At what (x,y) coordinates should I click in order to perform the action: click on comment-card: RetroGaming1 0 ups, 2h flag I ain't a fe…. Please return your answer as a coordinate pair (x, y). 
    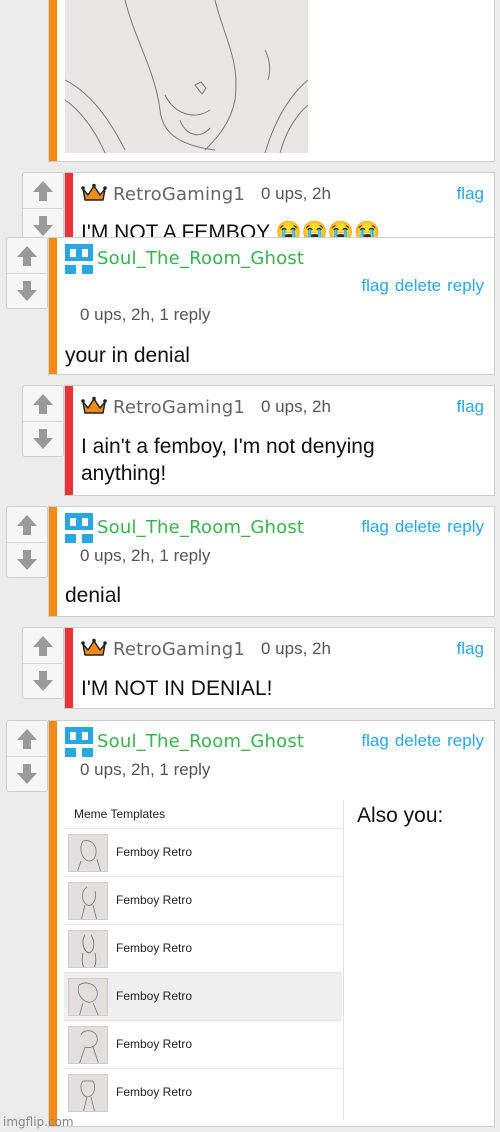
    Looking at the image, I should click on (279, 440).